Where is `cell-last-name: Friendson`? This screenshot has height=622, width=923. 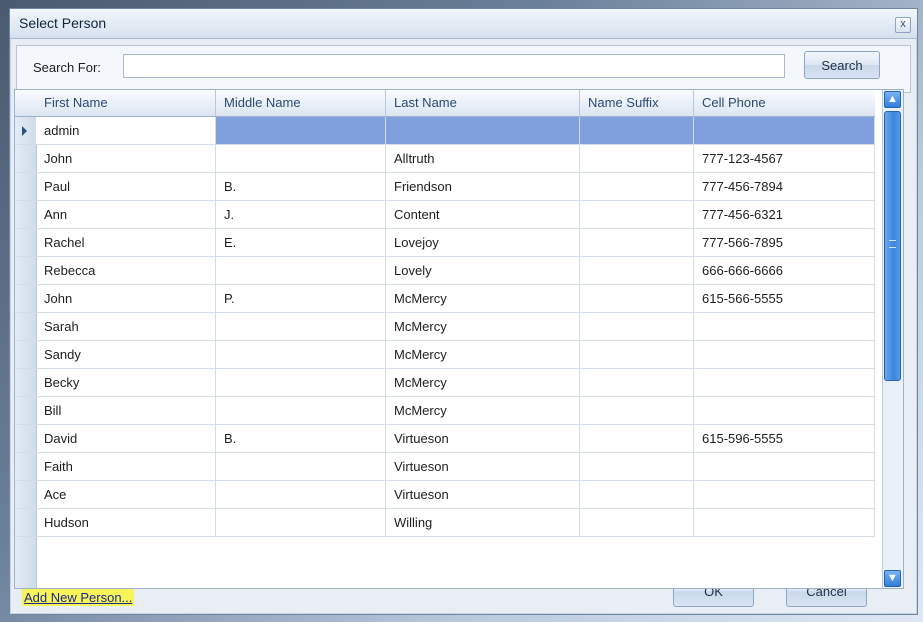
cell-last-name: Friendson is located at coordinates (483, 186).